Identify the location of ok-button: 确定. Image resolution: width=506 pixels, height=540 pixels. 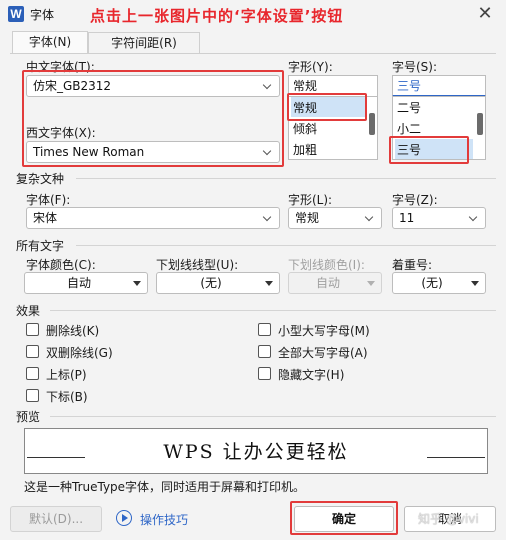
(344, 519).